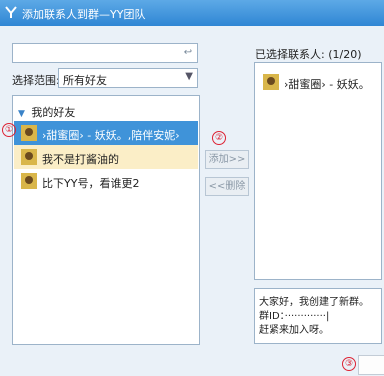  Describe the element at coordinates (294, 330) in the screenshot. I see `message-line: 赶紧来加入呀。` at that location.